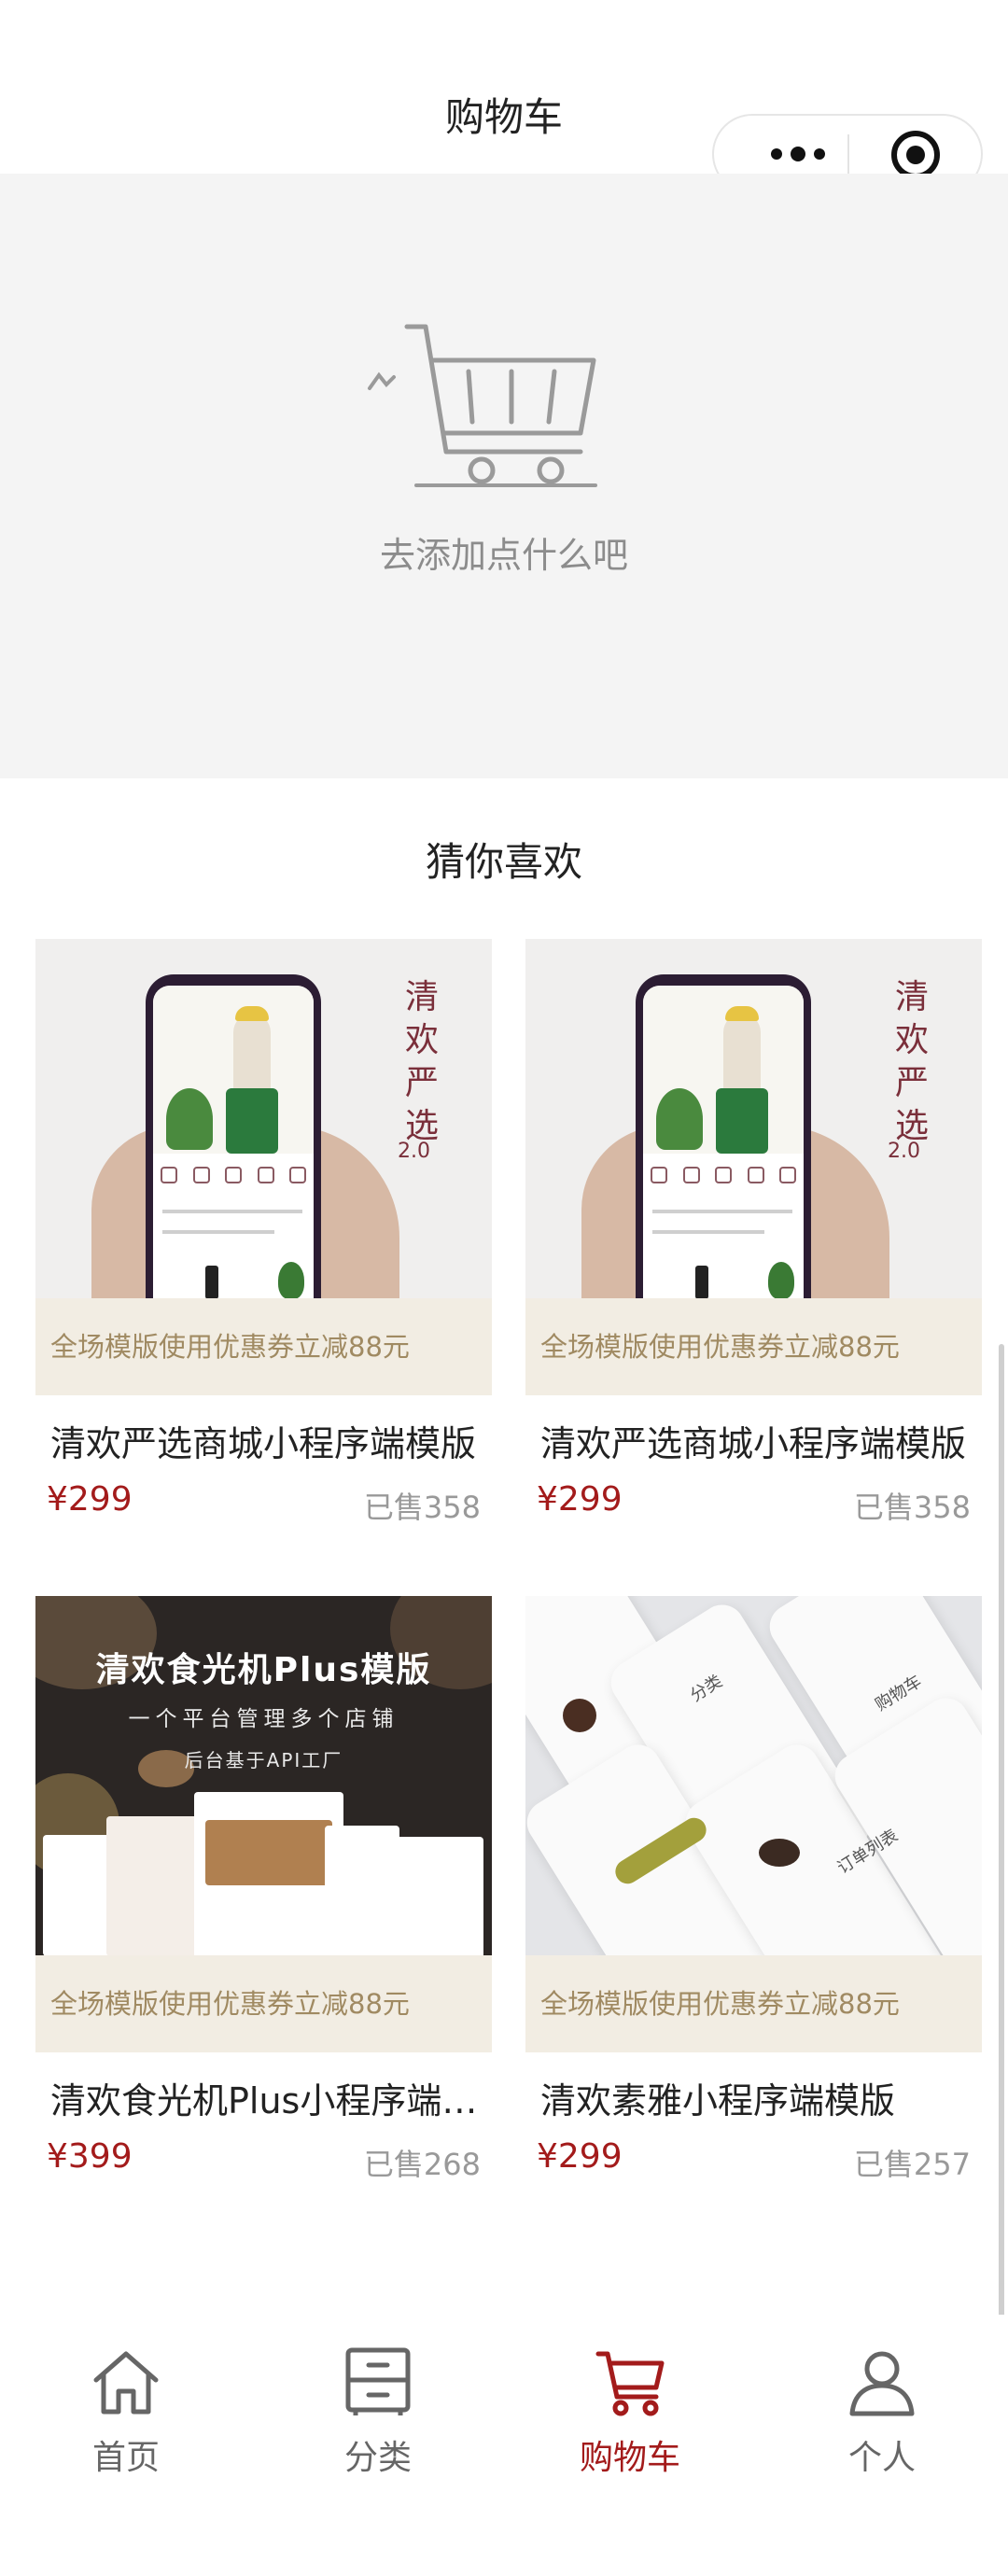 The height and width of the screenshot is (2576, 1008). I want to click on empty-cart-icon, so click(482, 405).